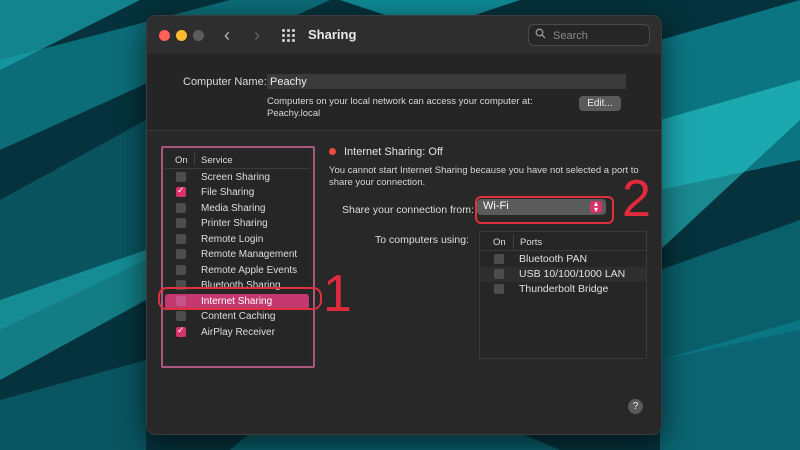 The width and height of the screenshot is (800, 450). What do you see at coordinates (531, 242) in the screenshot?
I see `header-ports: Ports` at bounding box center [531, 242].